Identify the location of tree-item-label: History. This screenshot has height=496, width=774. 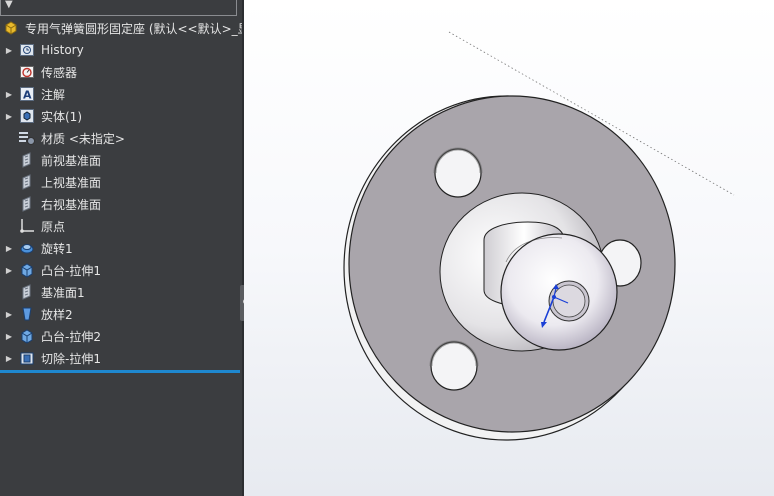
(62, 50).